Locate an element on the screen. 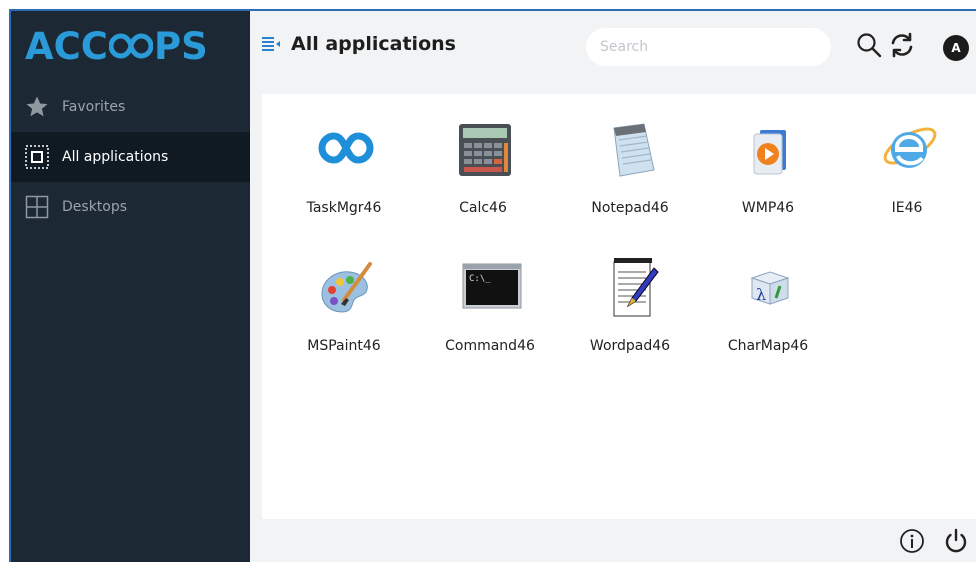 The height and width of the screenshot is (562, 976). apps-grid-icon is located at coordinates (37, 157).